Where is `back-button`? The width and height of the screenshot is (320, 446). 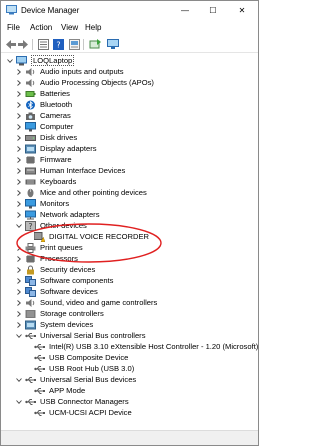
back-button is located at coordinates (11, 44).